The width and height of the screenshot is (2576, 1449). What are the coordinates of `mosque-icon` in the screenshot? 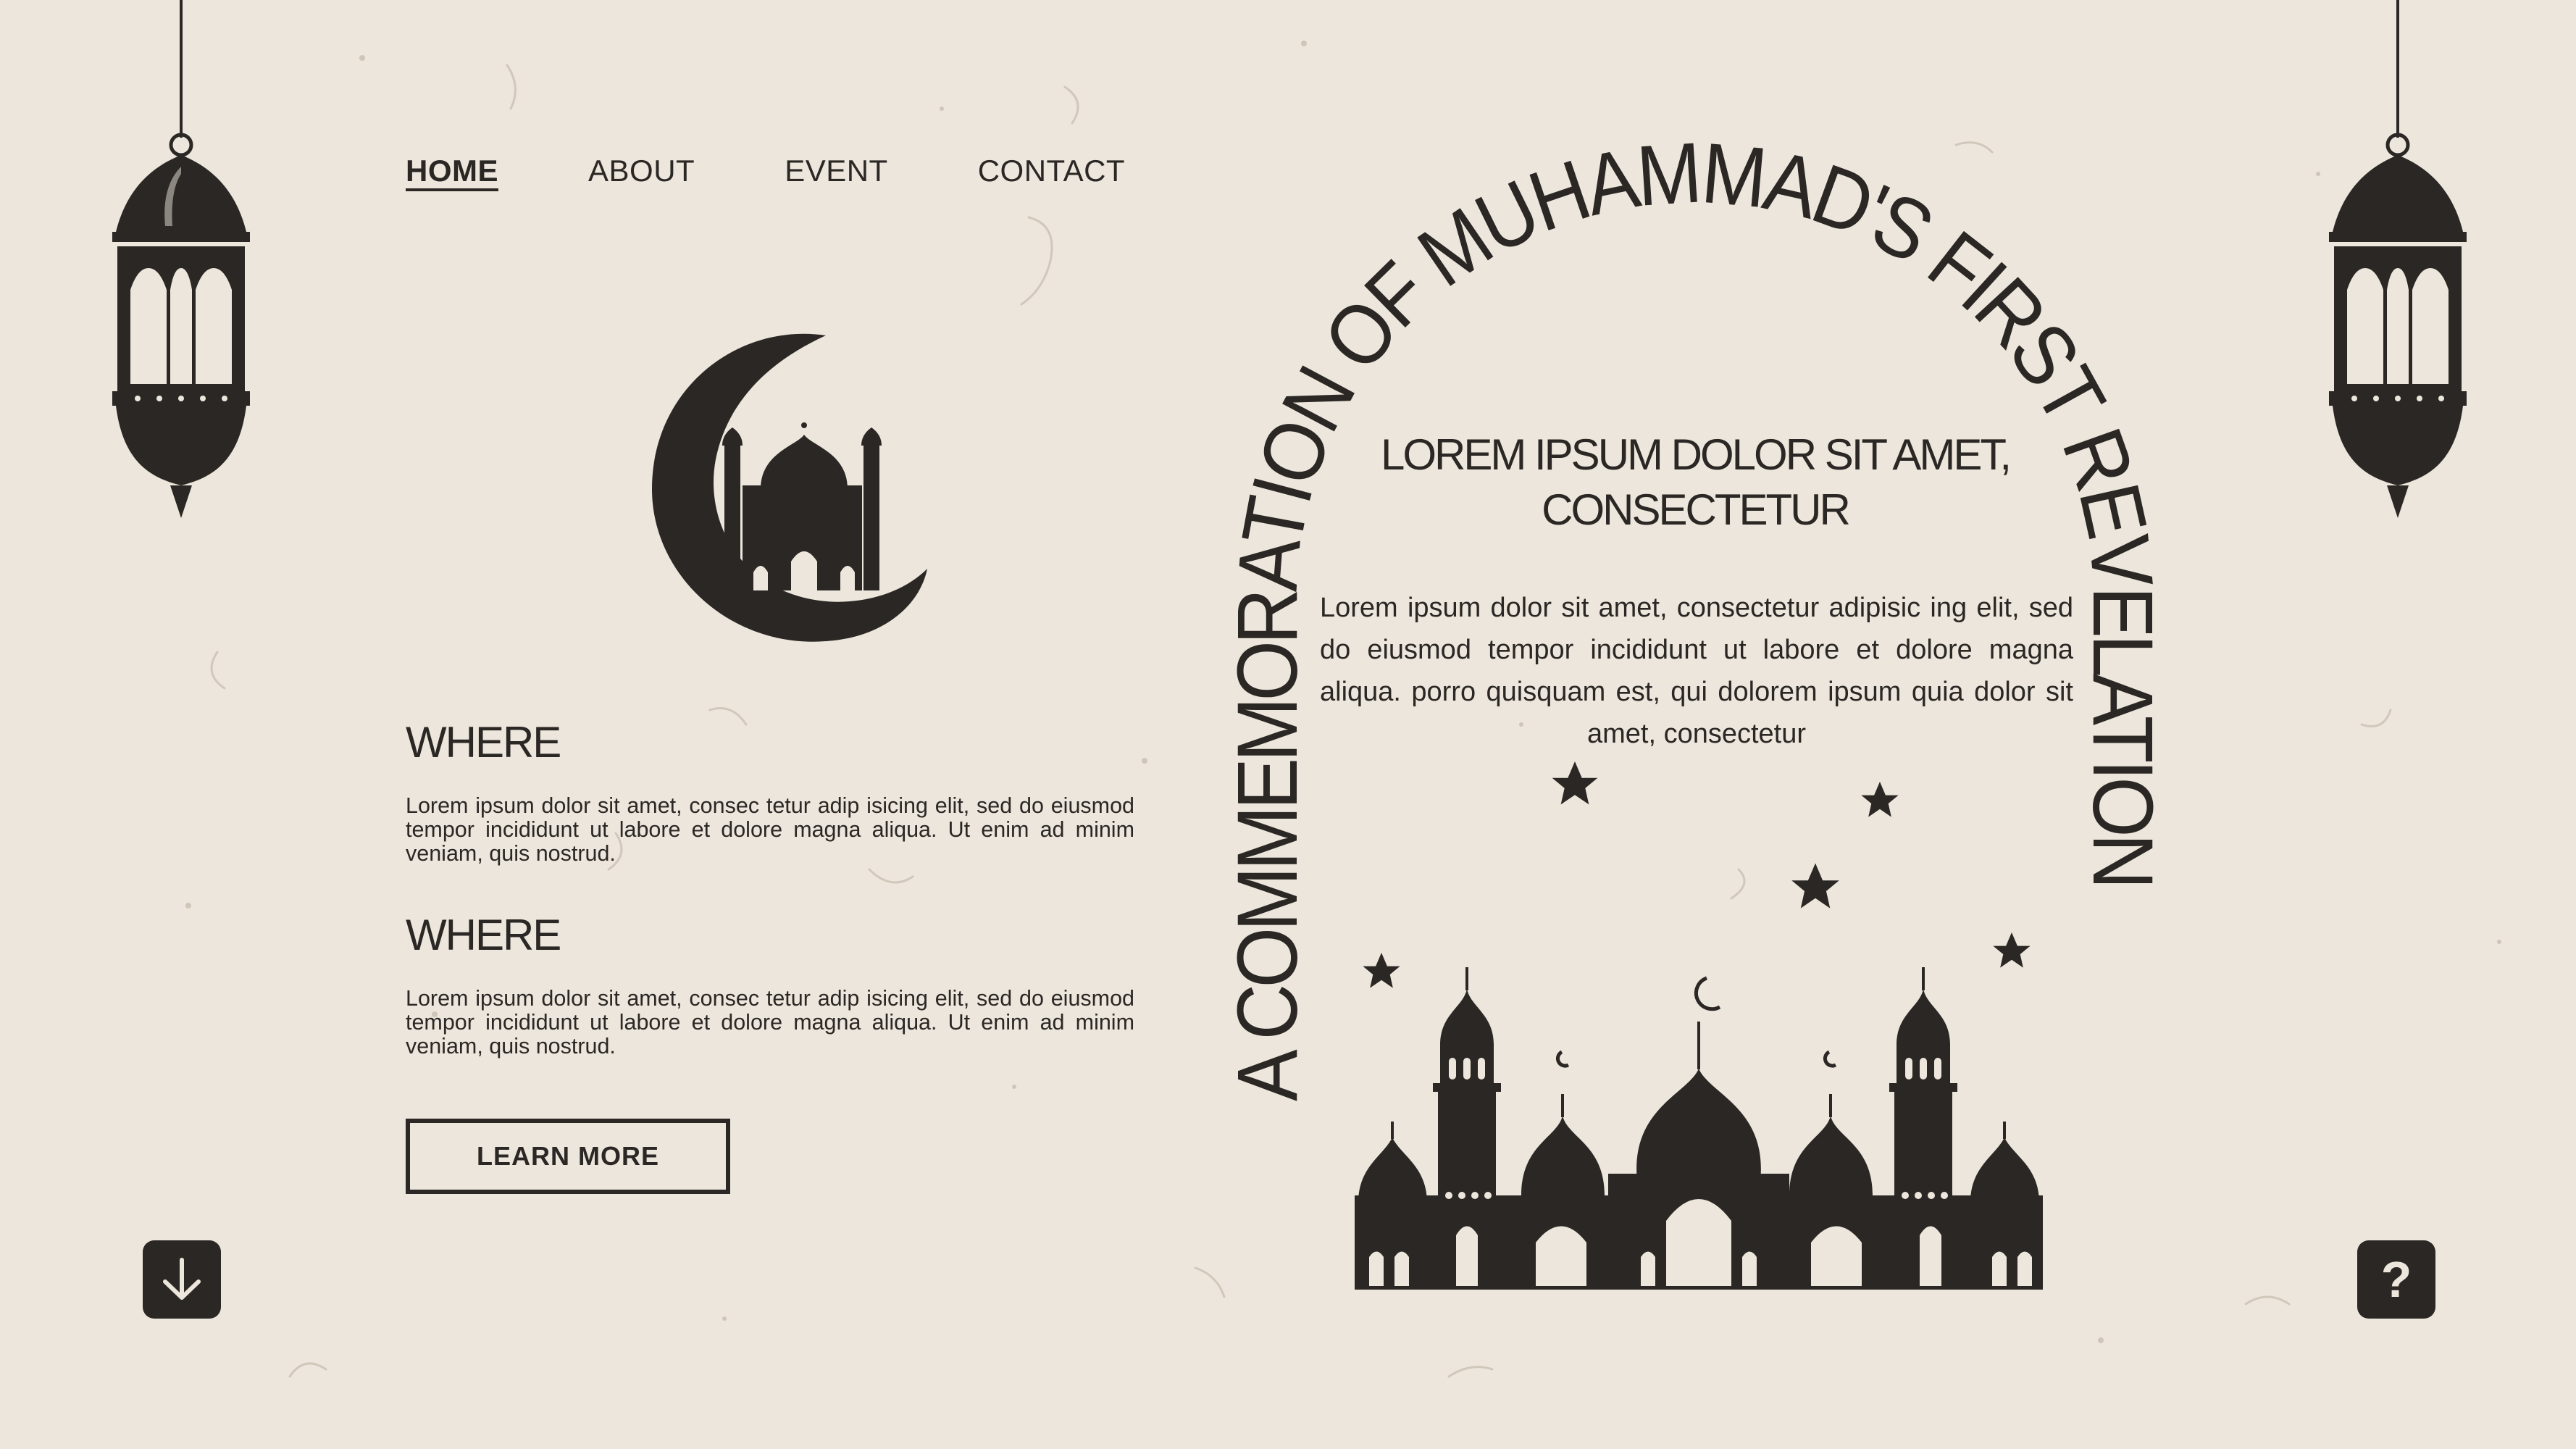 It's located at (1699, 1128).